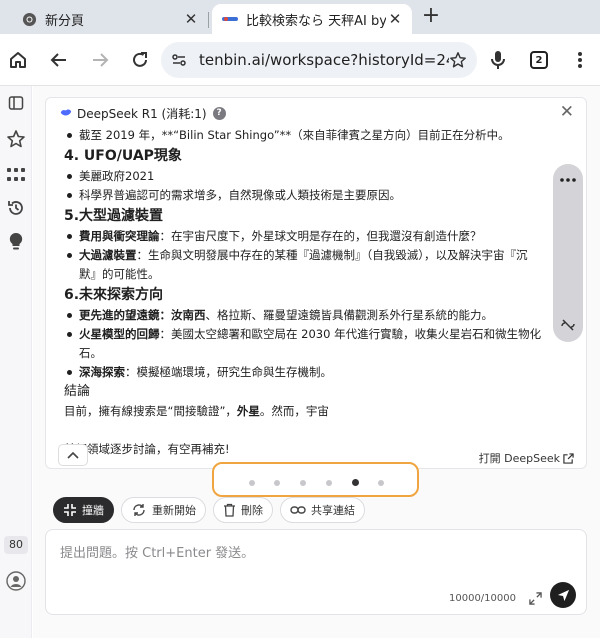  What do you see at coordinates (114, 295) in the screenshot?
I see `section-heading: 6.未來探索方向` at bounding box center [114, 295].